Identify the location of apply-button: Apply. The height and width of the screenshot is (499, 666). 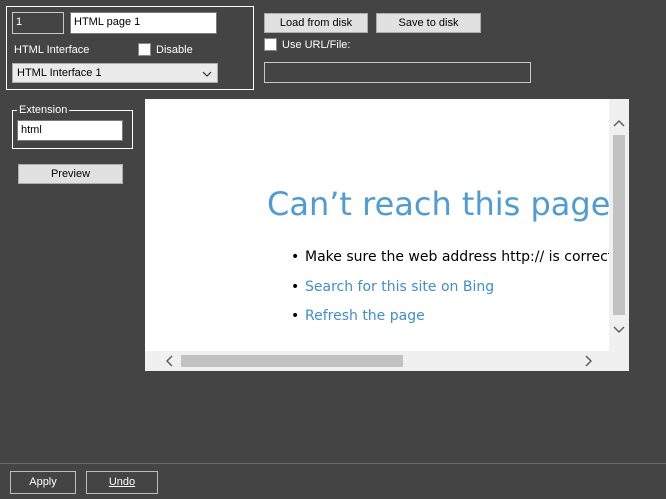
(43, 482).